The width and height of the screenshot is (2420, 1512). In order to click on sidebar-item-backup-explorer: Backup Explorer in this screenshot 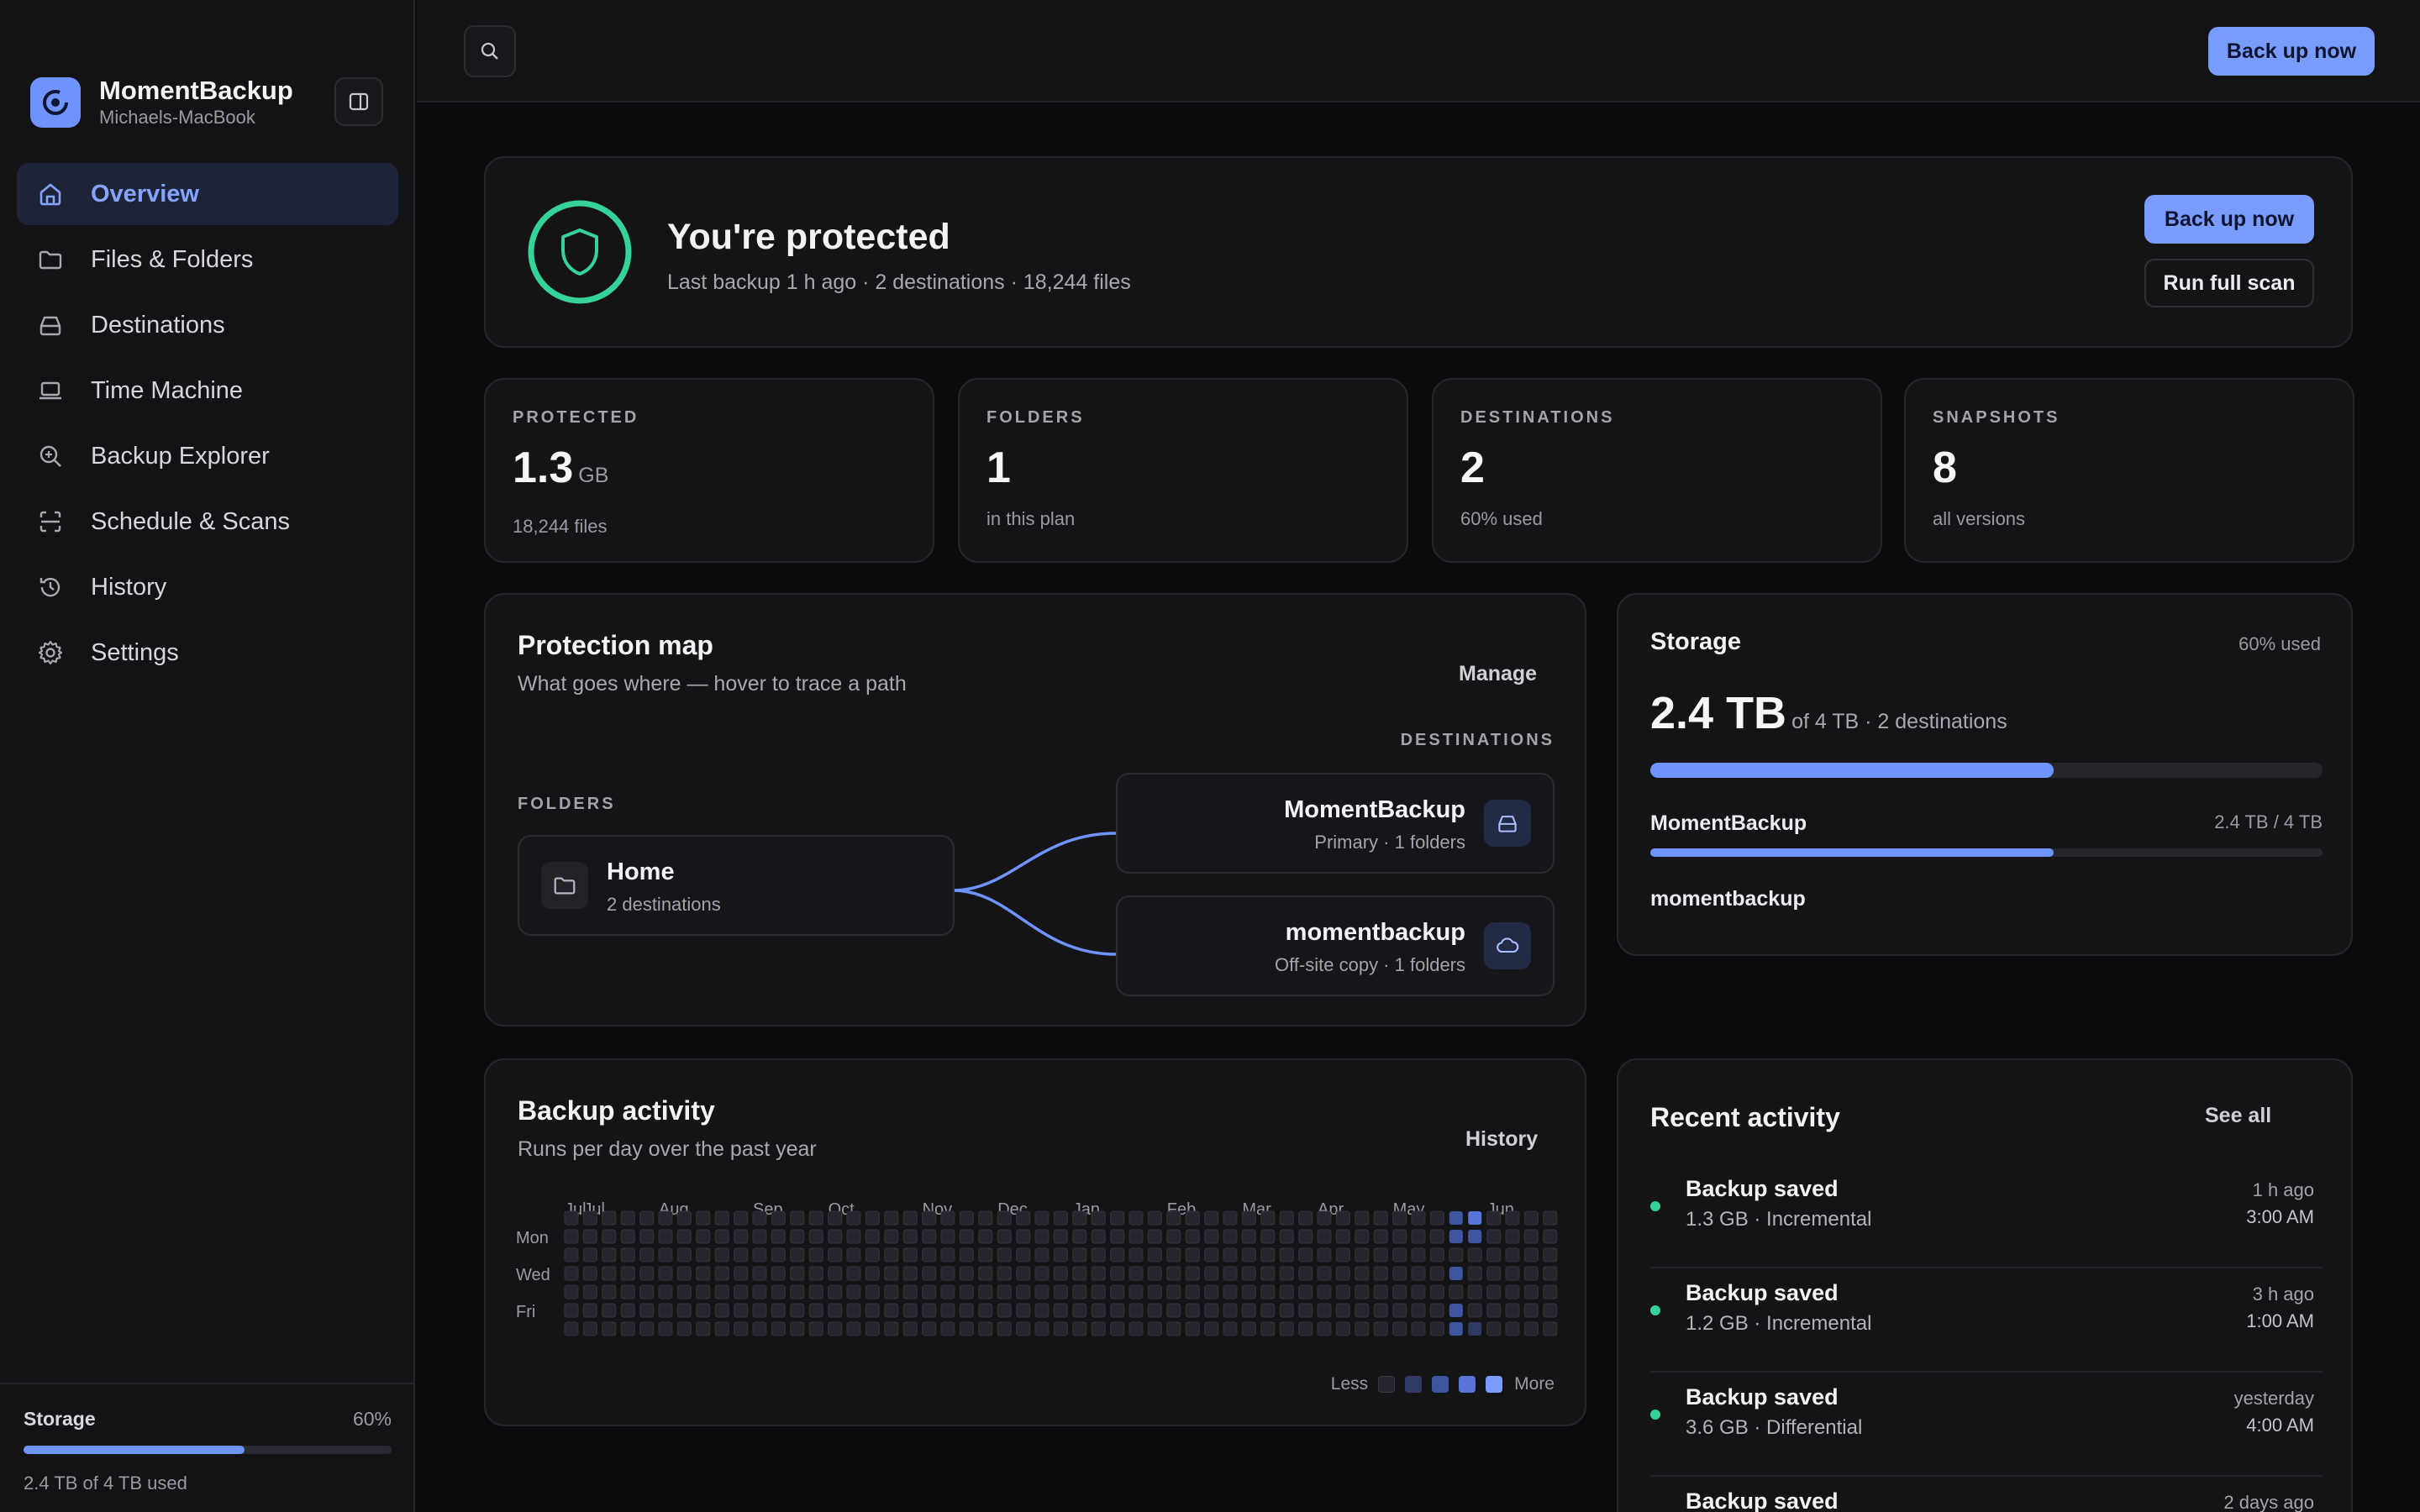, I will do `click(207, 456)`.